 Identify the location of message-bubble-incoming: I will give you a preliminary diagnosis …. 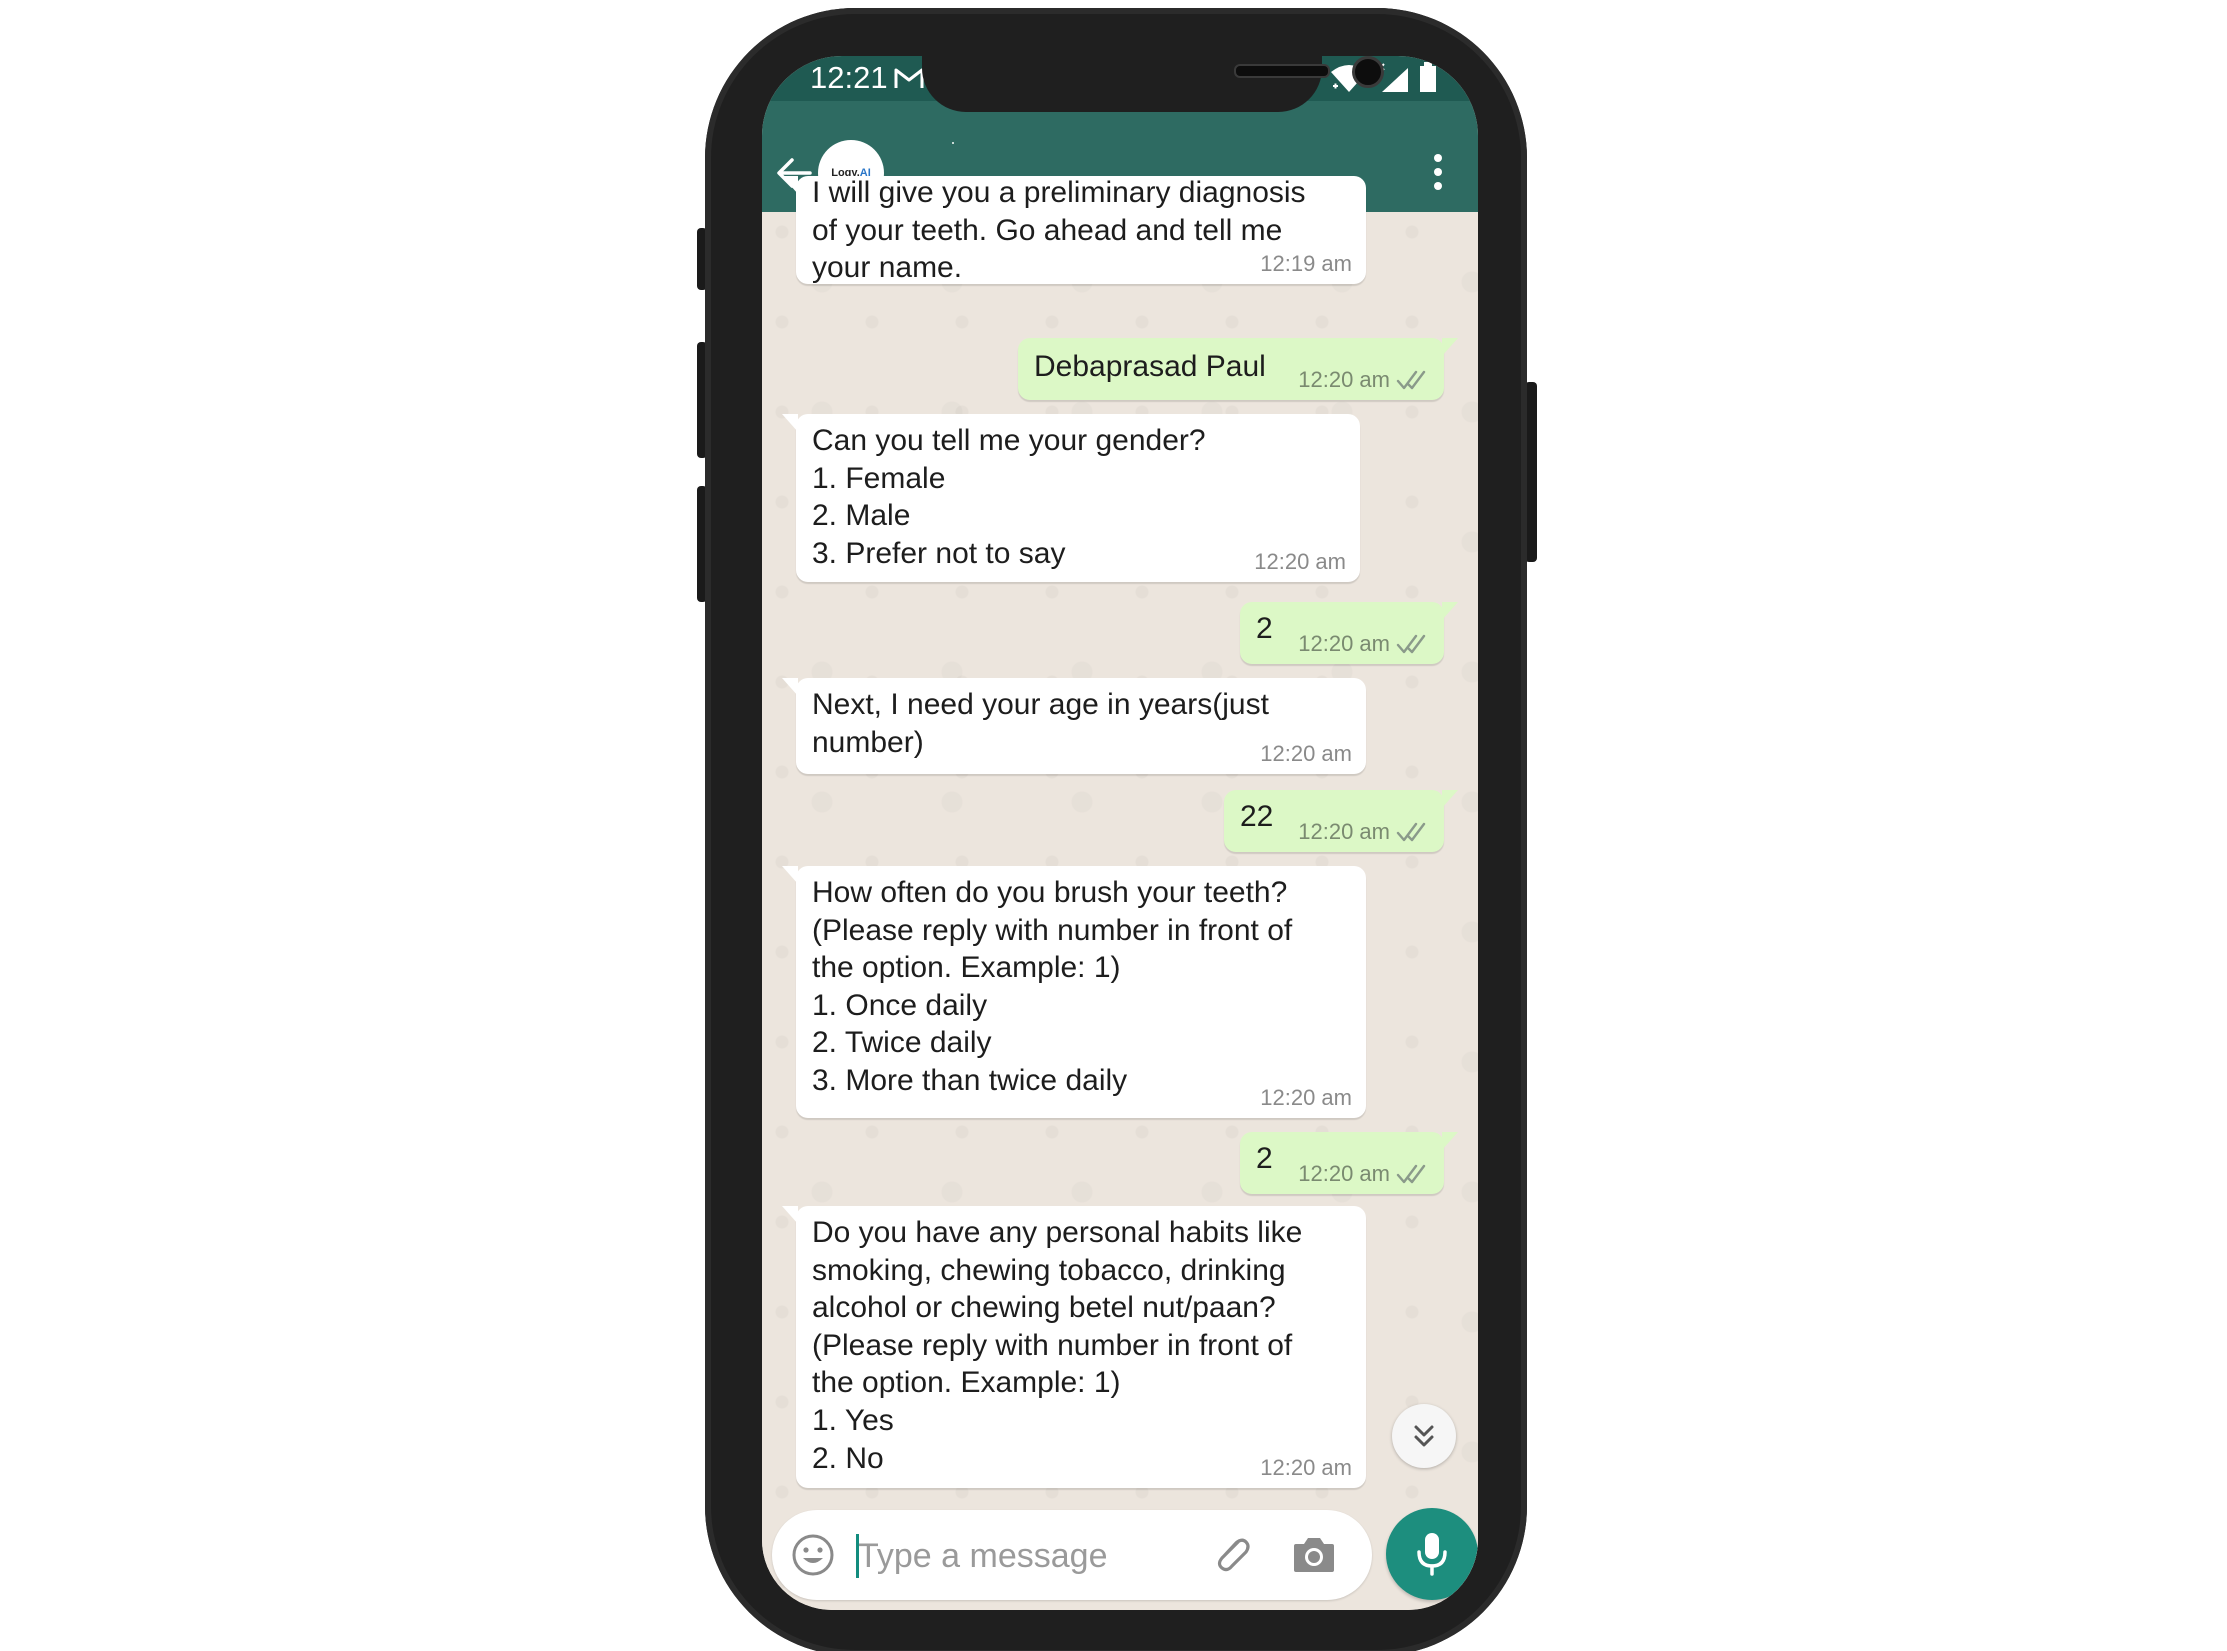
(1074, 230).